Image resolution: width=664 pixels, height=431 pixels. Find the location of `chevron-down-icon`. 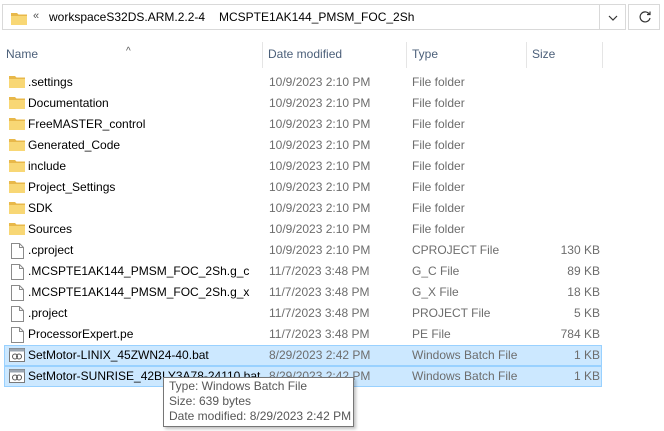

chevron-down-icon is located at coordinates (613, 18).